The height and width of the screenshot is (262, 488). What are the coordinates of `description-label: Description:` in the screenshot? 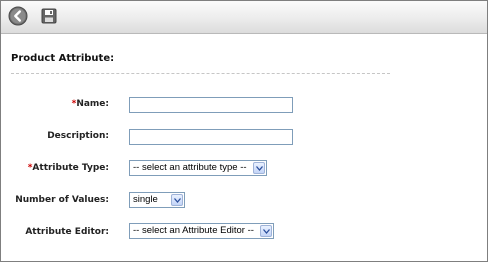 It's located at (78, 136).